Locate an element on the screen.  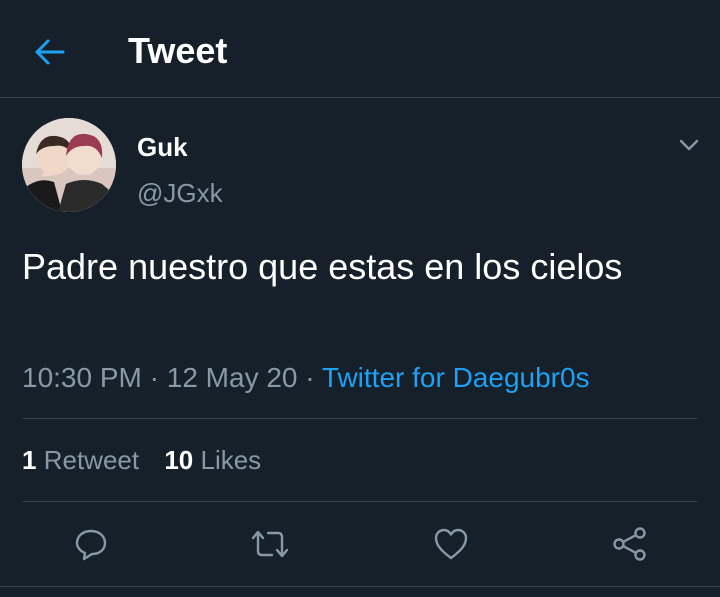
tweet-text: Padre nuestro que estas en los cielos is located at coordinates (322, 266).